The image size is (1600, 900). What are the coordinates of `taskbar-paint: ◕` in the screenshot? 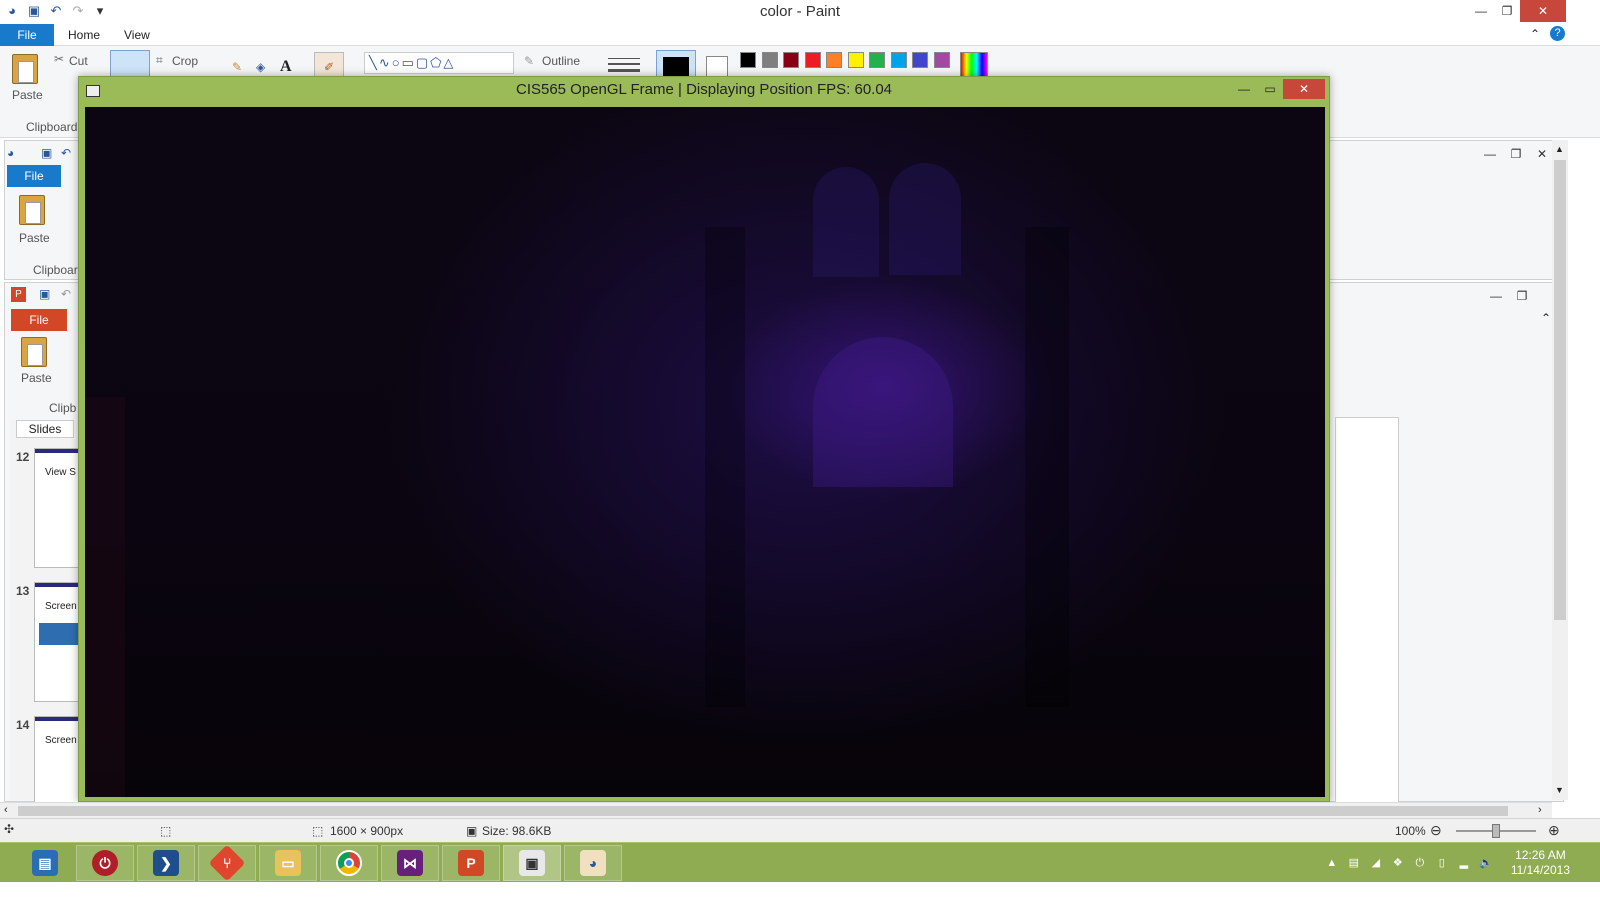 It's located at (593, 863).